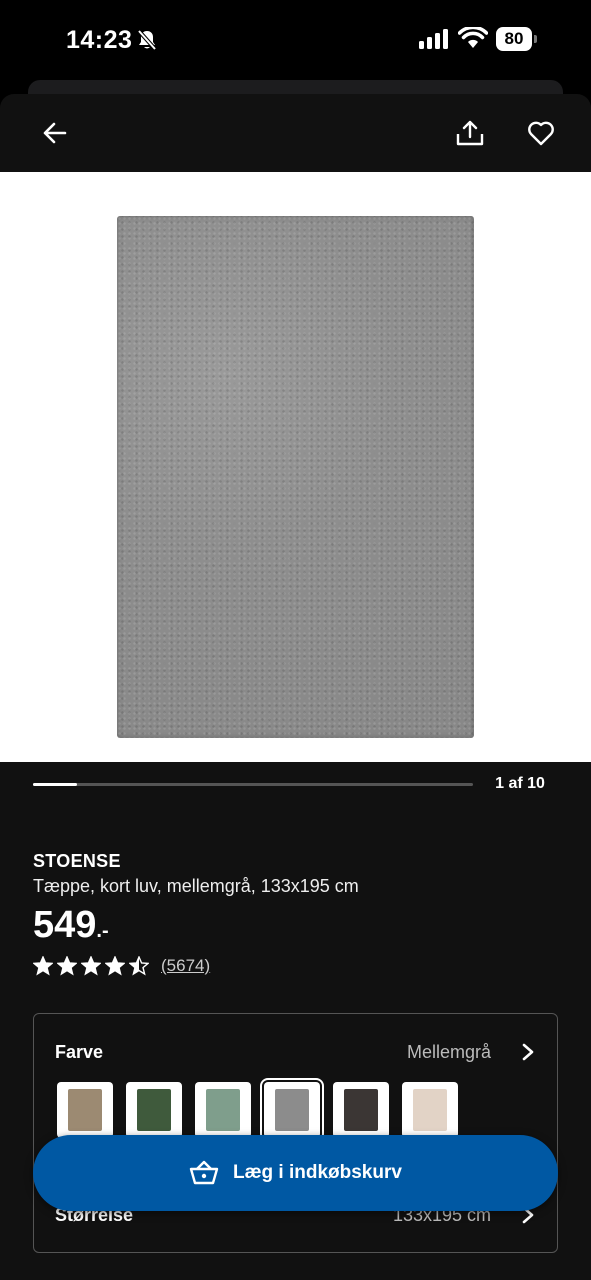 The height and width of the screenshot is (1280, 591). I want to click on signal-icon, so click(433, 39).